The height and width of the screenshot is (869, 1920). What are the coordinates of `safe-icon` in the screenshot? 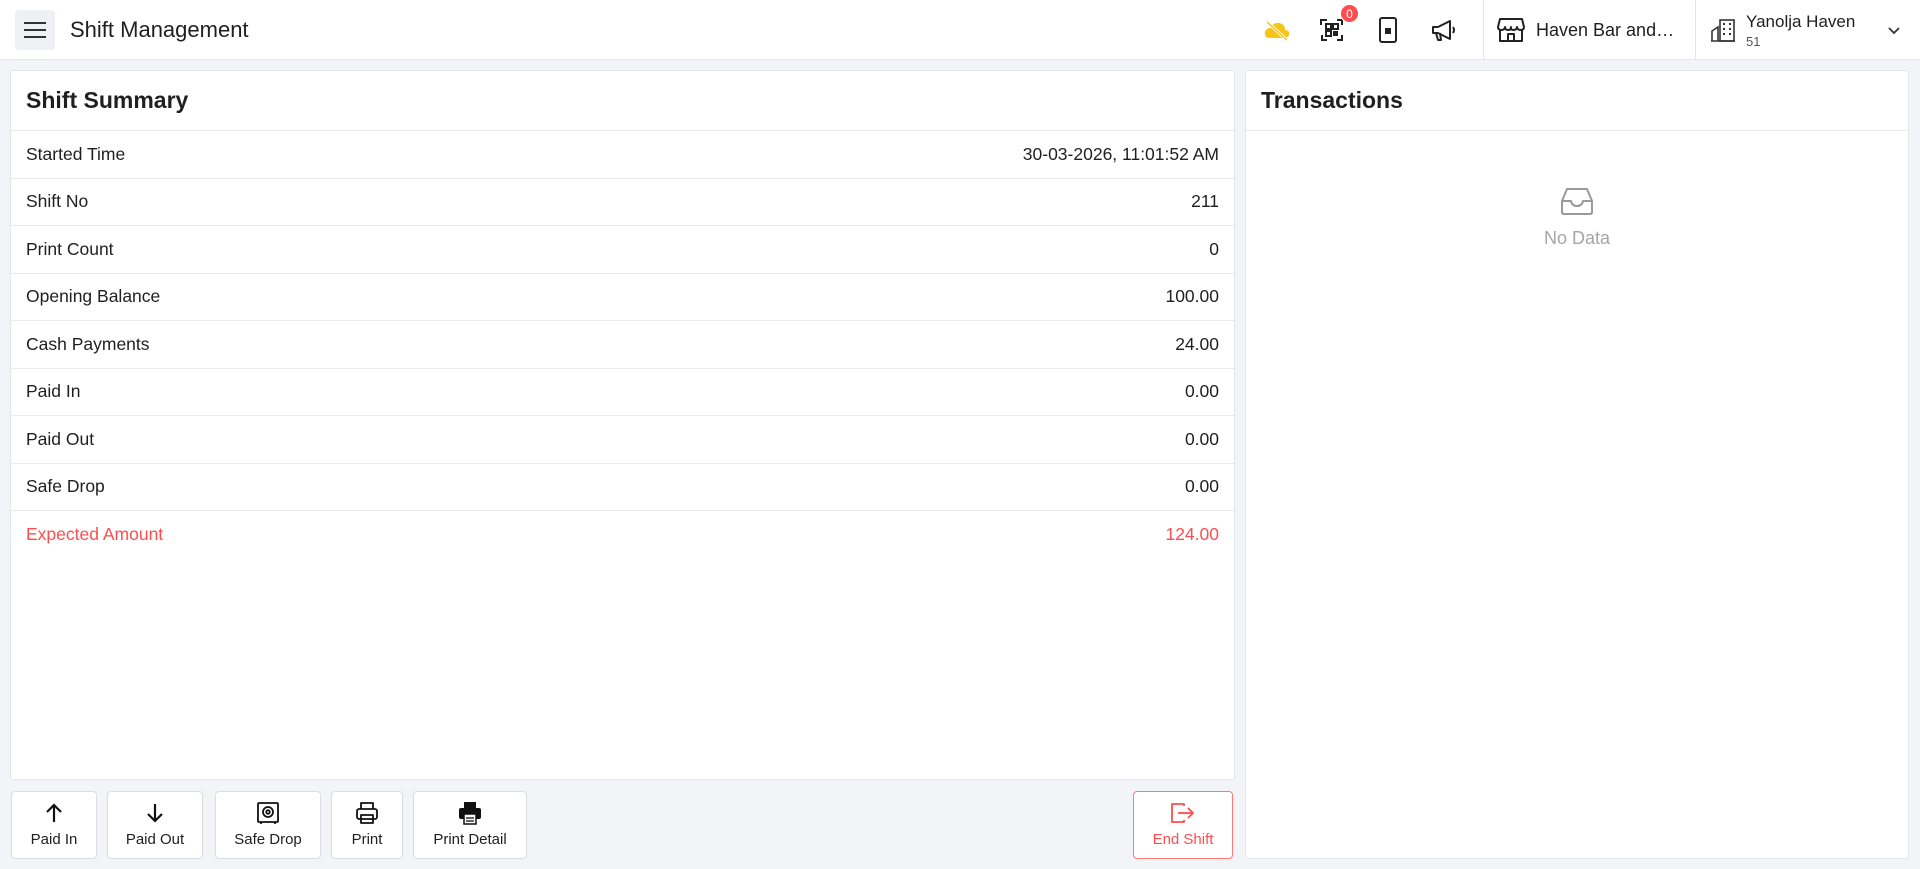 It's located at (268, 813).